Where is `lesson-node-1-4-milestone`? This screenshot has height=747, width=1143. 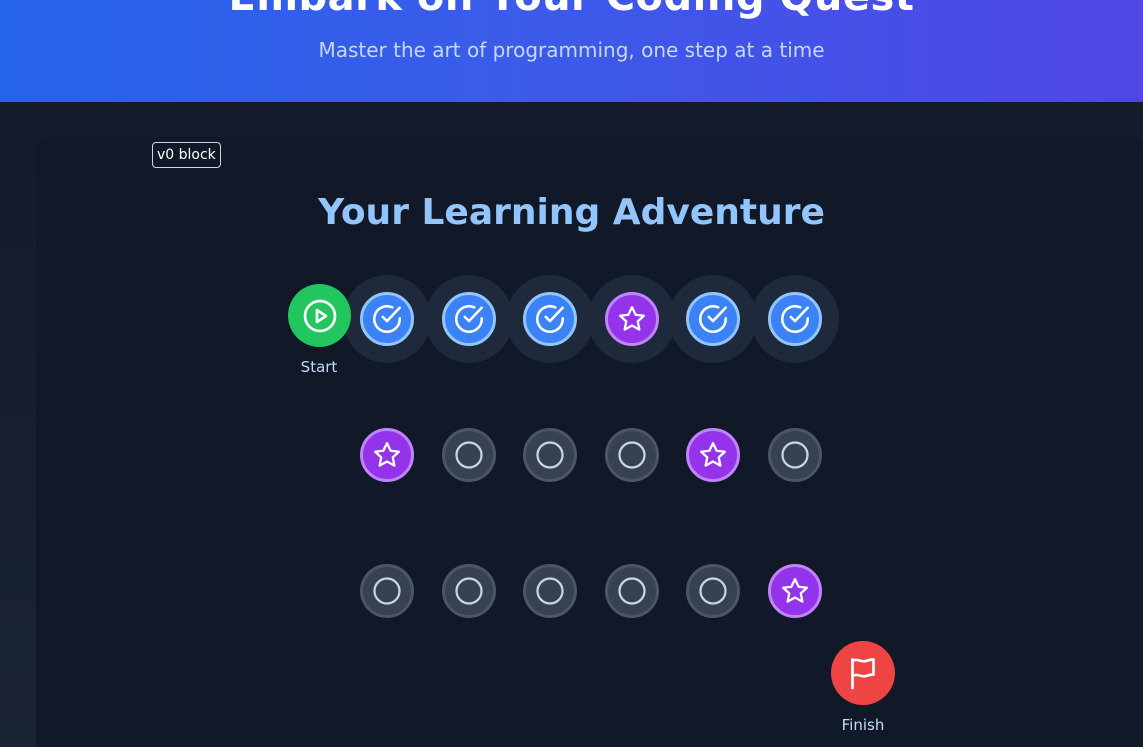
lesson-node-1-4-milestone is located at coordinates (632, 319).